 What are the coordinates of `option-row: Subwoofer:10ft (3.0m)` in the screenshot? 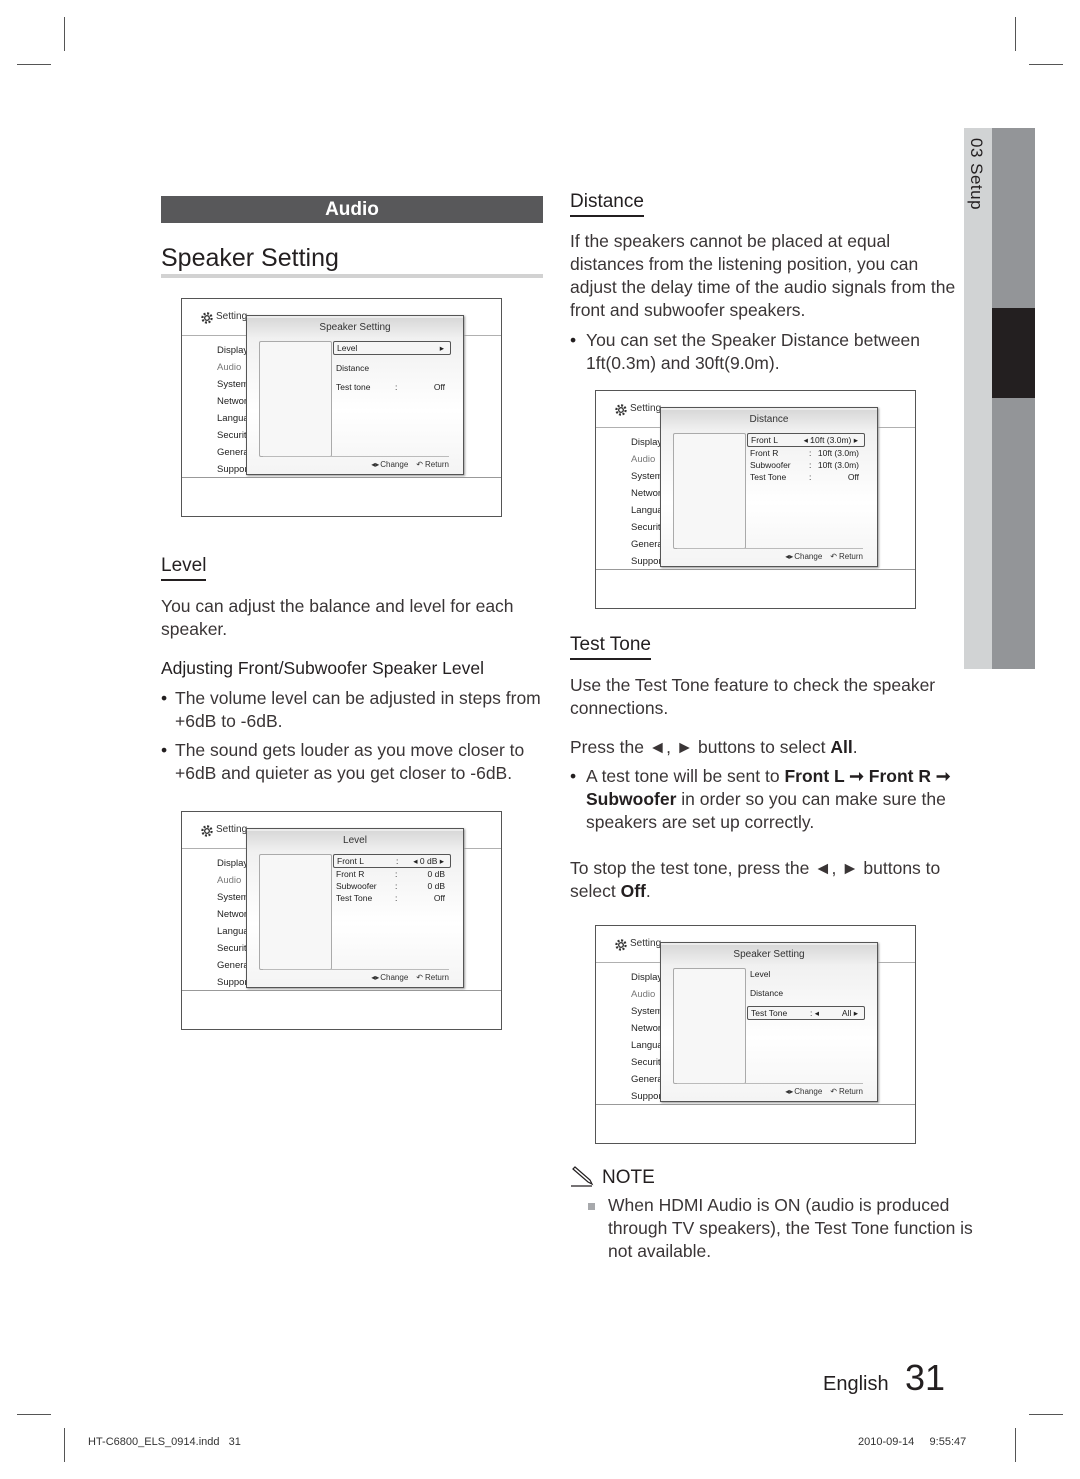 It's located at (806, 465).